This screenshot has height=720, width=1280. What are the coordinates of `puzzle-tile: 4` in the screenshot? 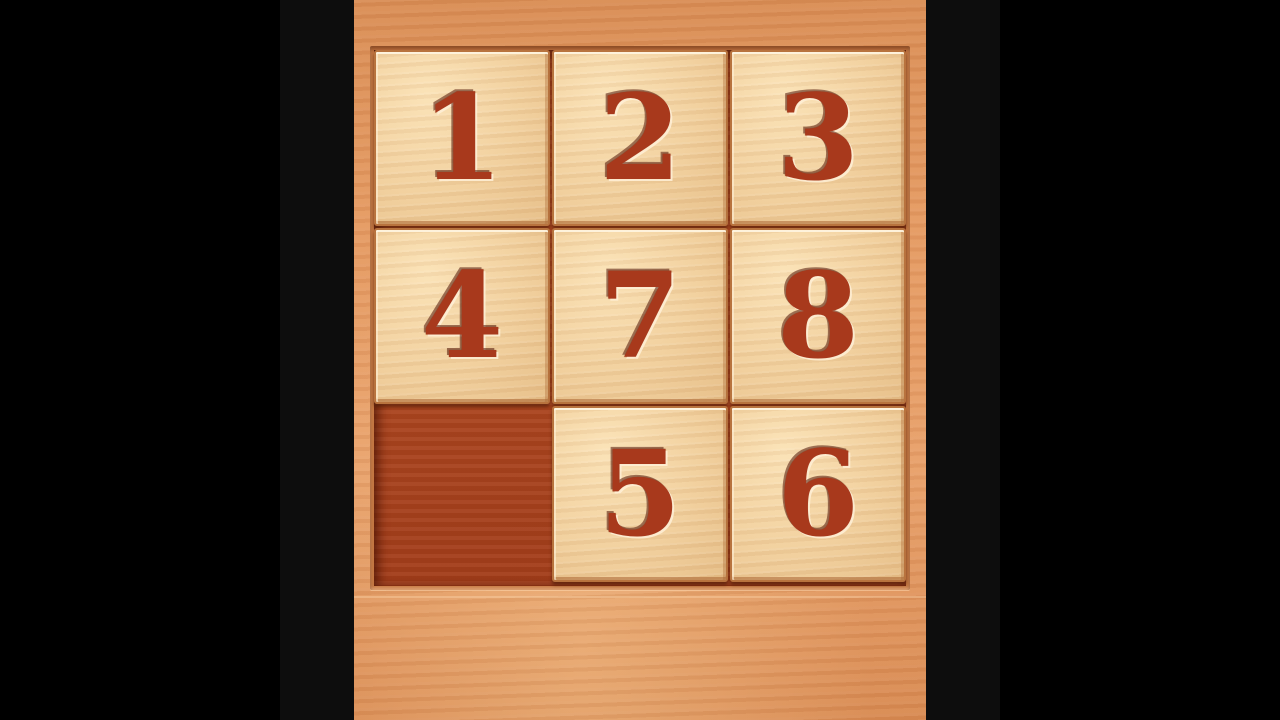 It's located at (462, 316).